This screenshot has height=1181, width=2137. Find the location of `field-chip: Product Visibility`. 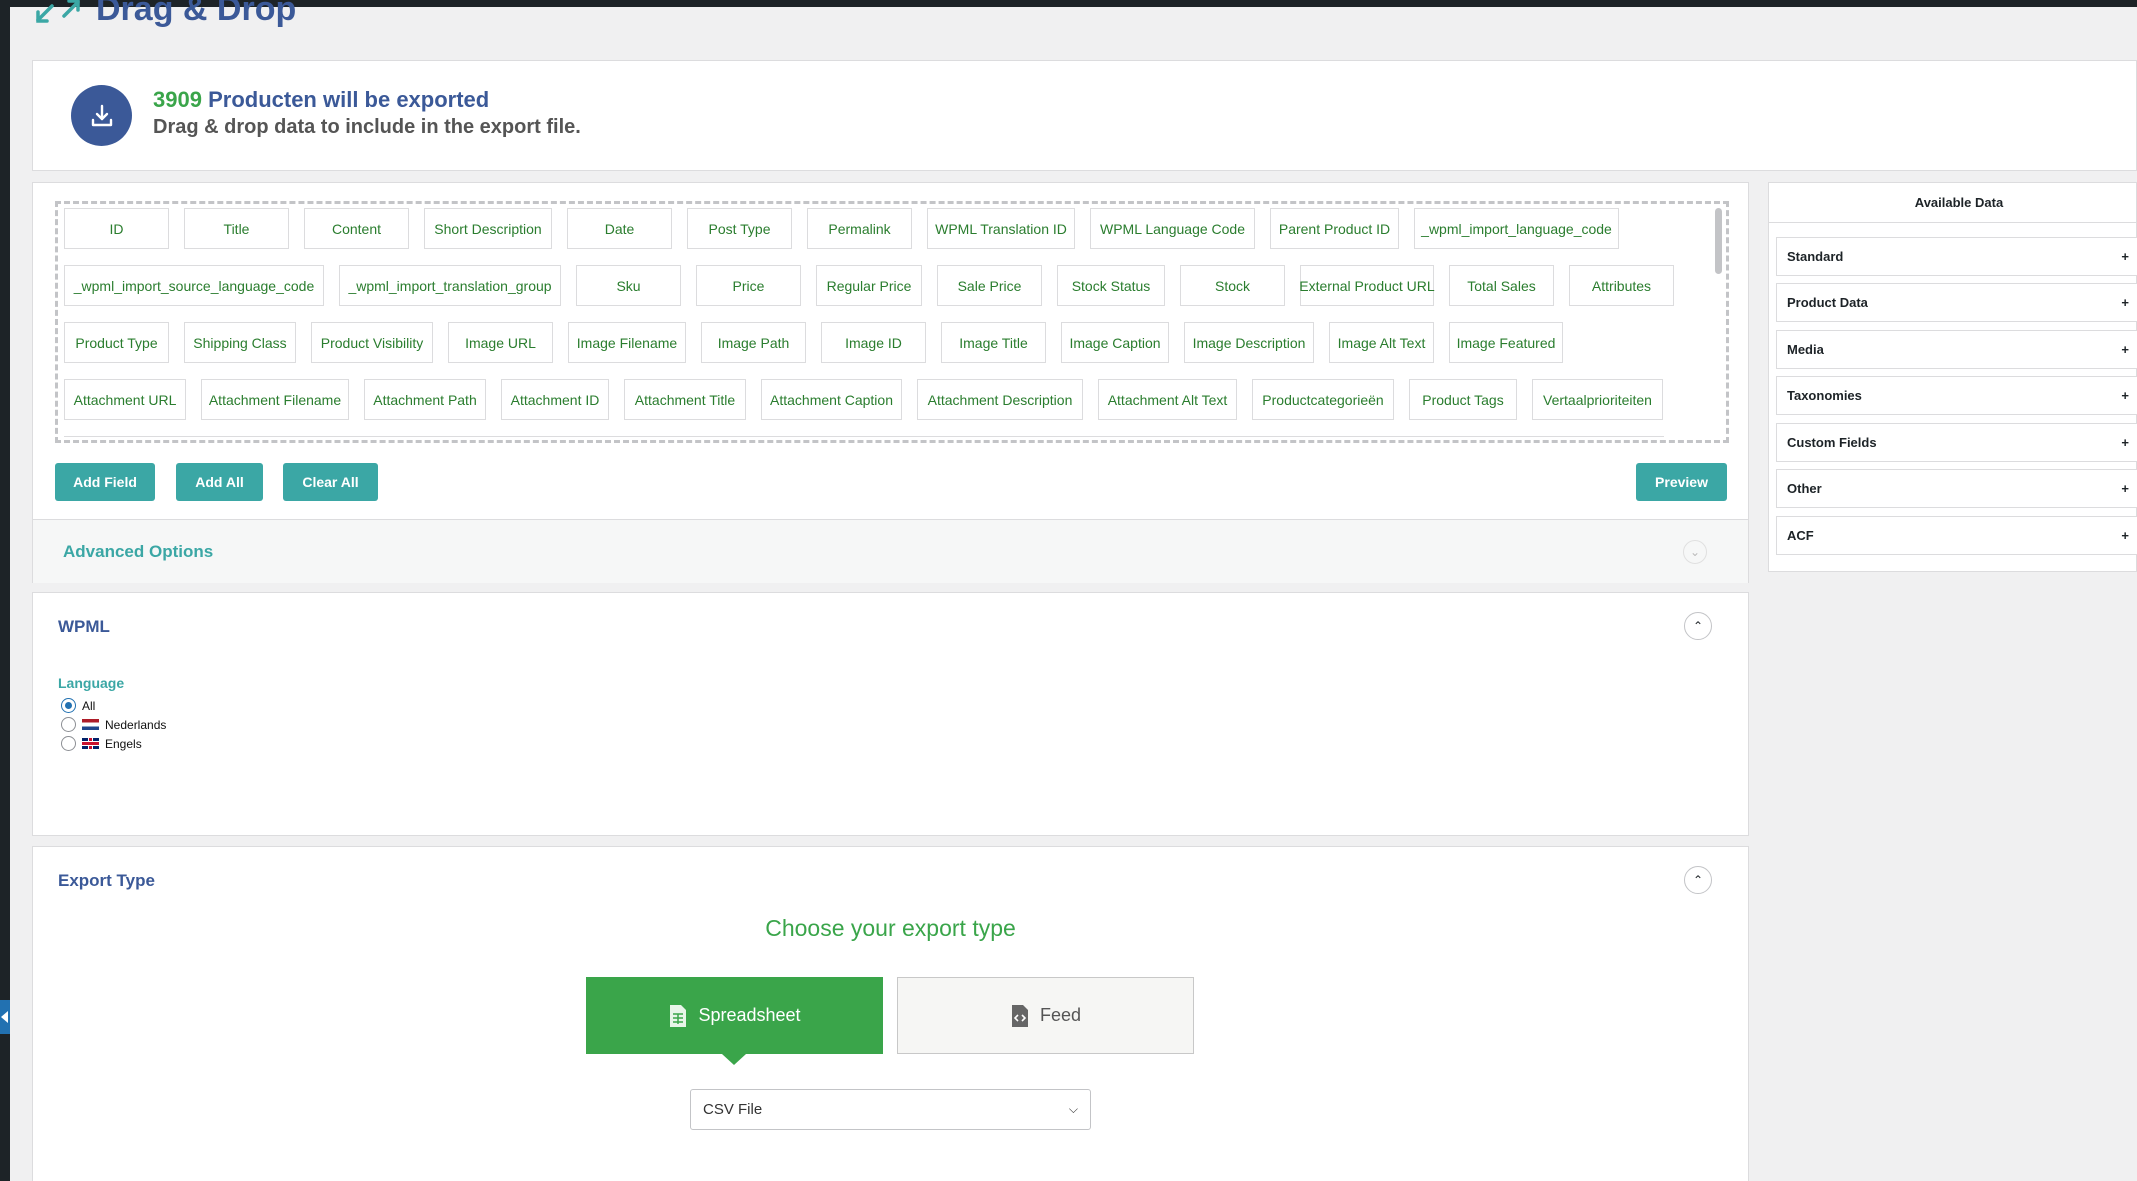

field-chip: Product Visibility is located at coordinates (372, 342).